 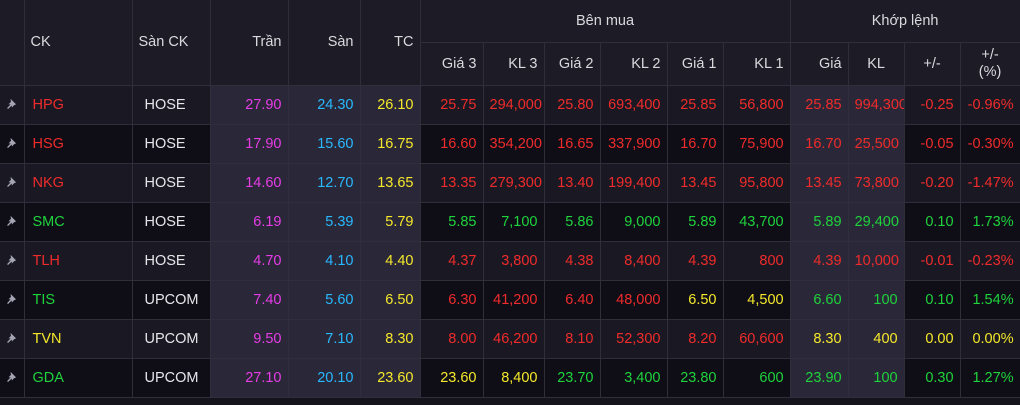 I want to click on bid2-price: 23.70, so click(x=572, y=378).